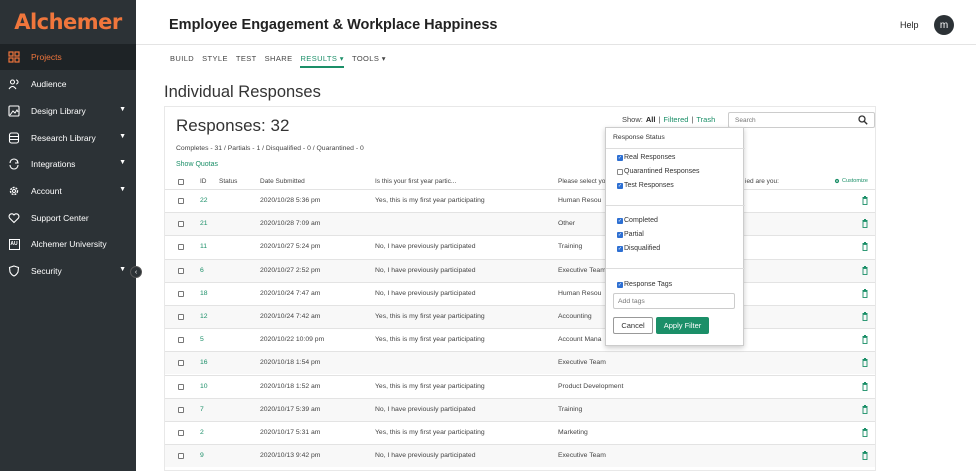  What do you see at coordinates (651, 119) in the screenshot?
I see `show-all-link: All` at bounding box center [651, 119].